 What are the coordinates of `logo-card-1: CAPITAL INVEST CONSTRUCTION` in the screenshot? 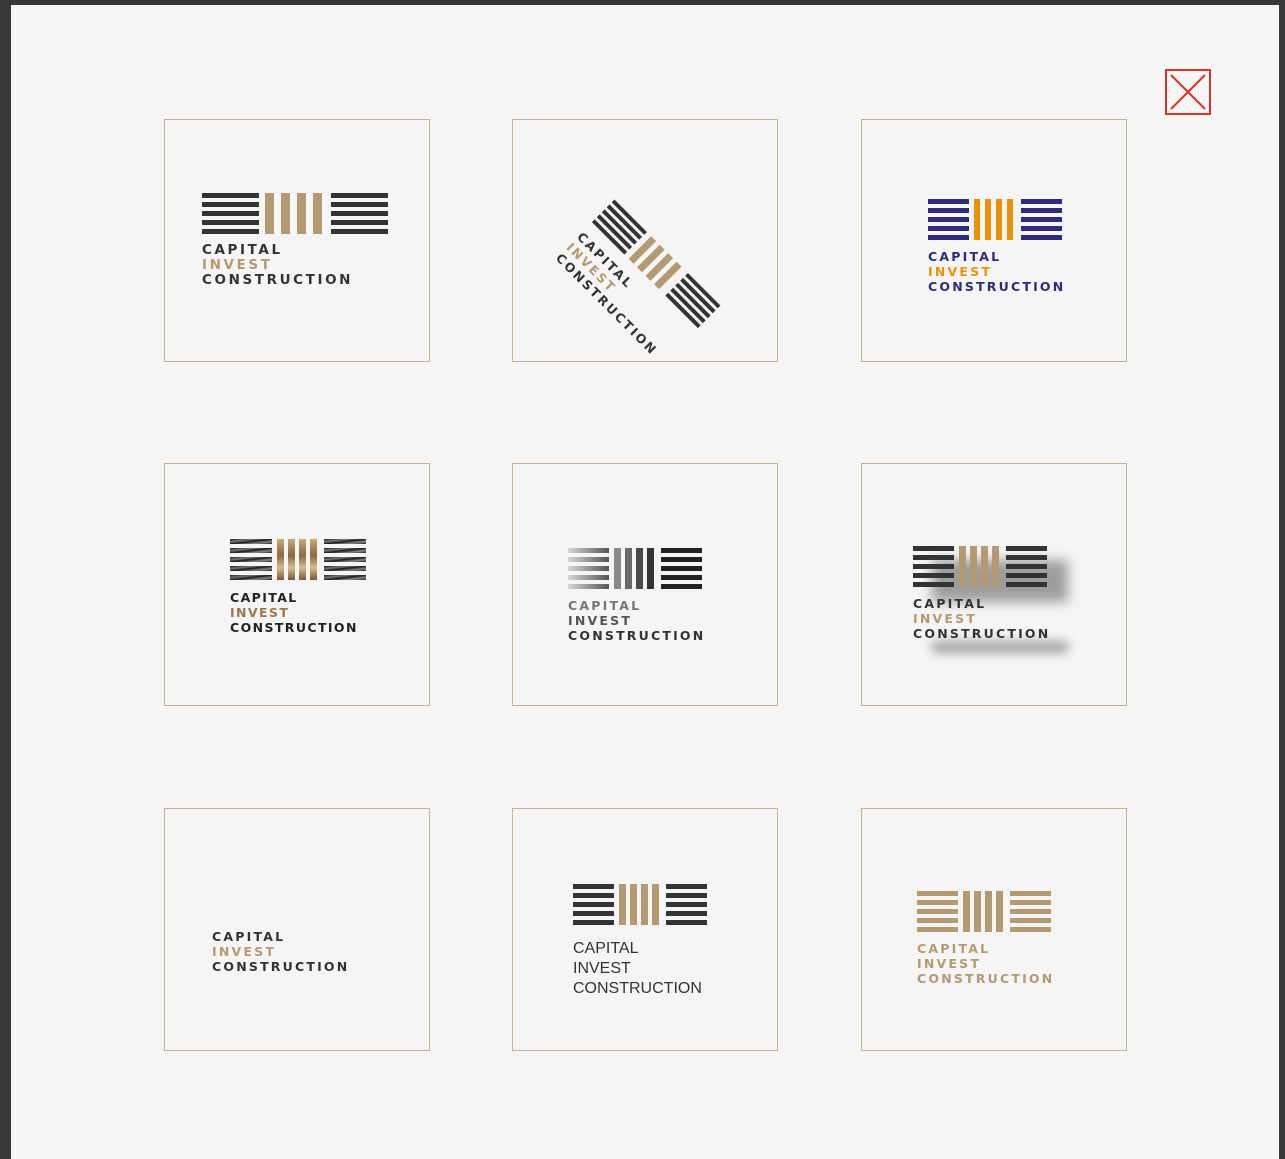 It's located at (297, 240).